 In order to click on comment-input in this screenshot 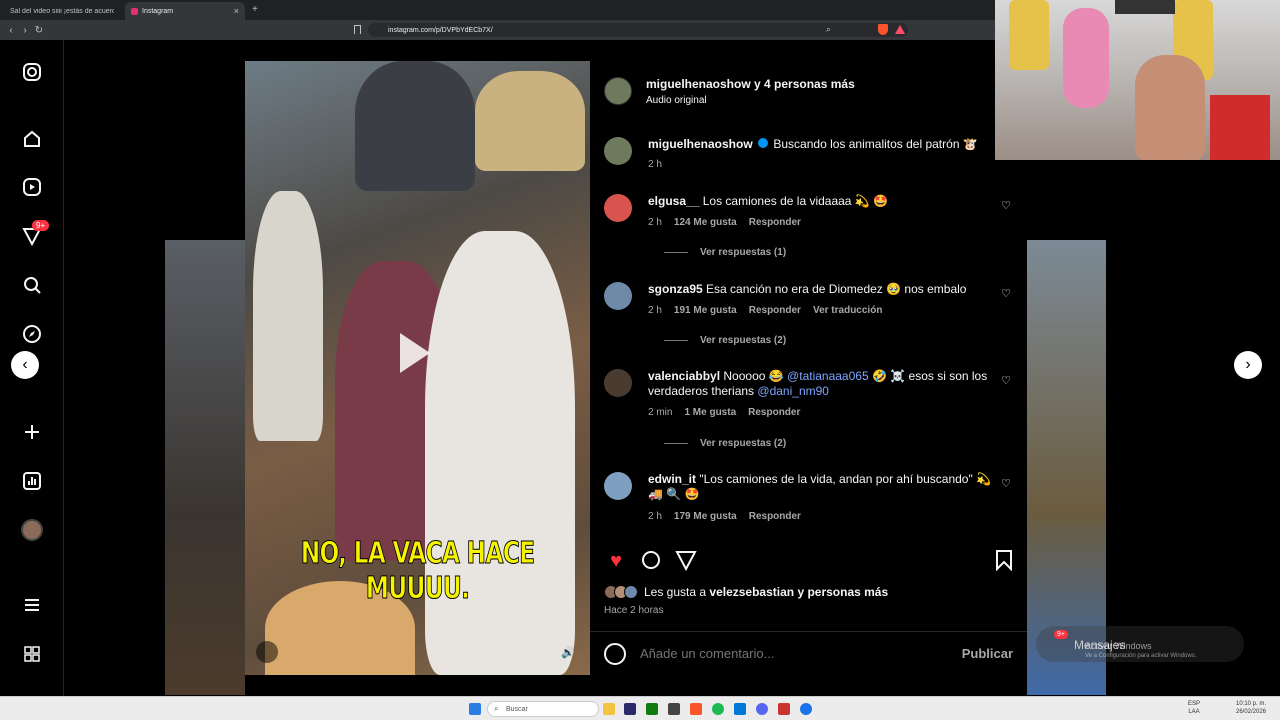, I will do `click(790, 653)`.